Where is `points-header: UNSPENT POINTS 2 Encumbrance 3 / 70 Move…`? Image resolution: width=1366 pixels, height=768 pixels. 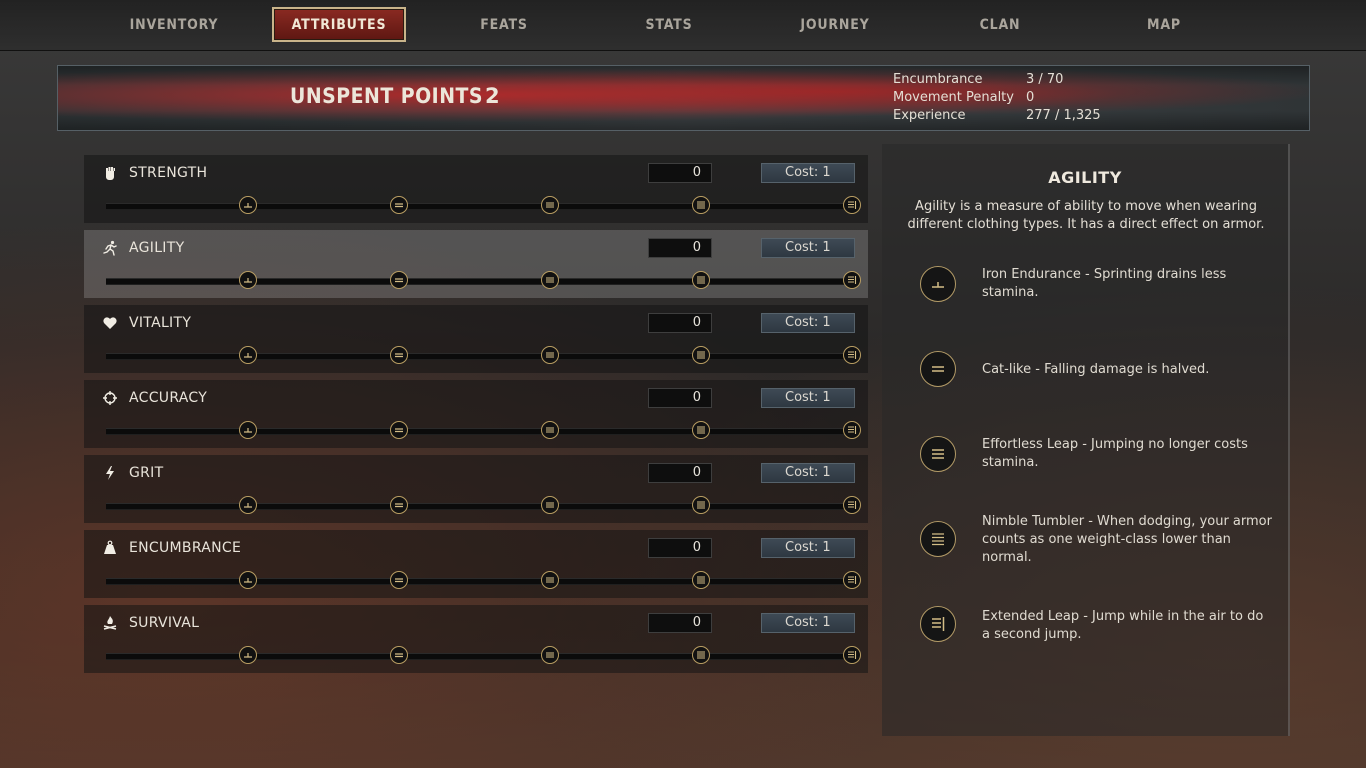
points-header: UNSPENT POINTS 2 Encumbrance 3 / 70 Move… is located at coordinates (683, 98).